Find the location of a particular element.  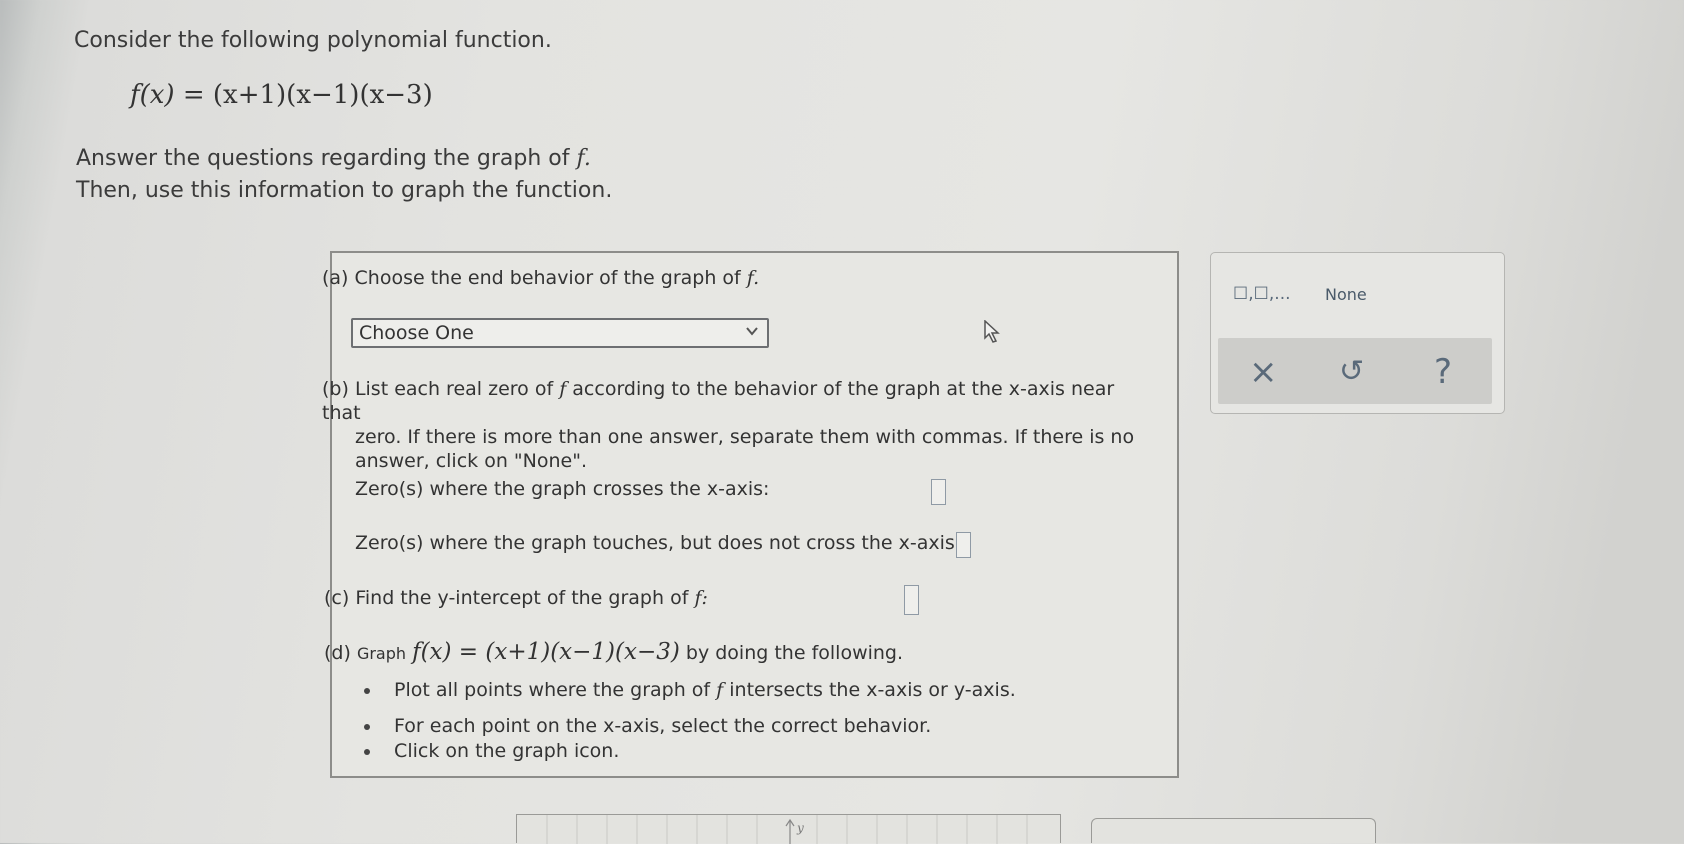

none-button: None is located at coordinates (1346, 294).